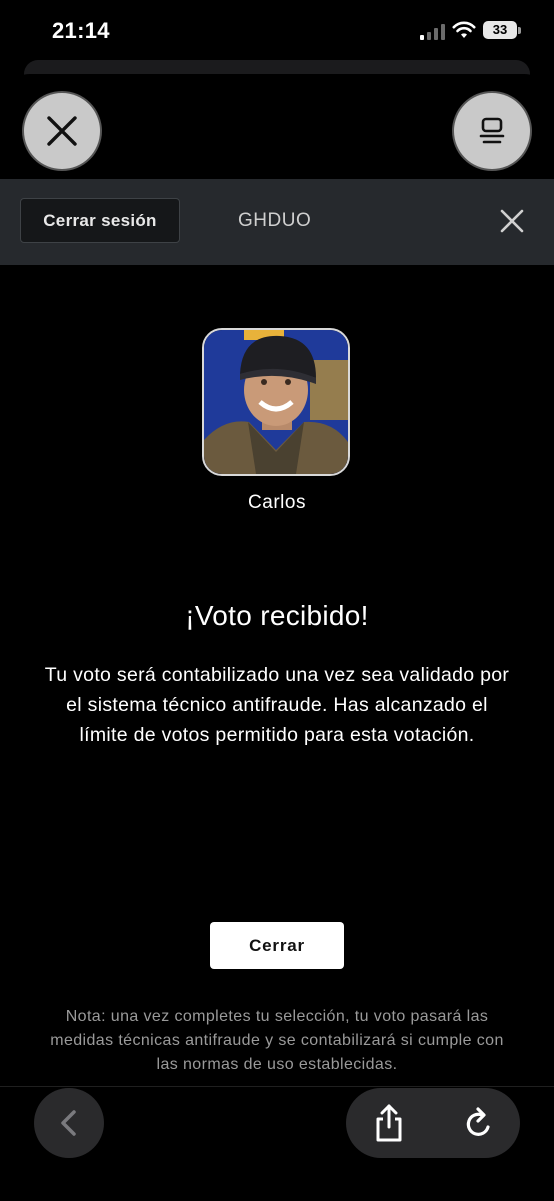 Image resolution: width=554 pixels, height=1201 pixels. What do you see at coordinates (432, 32) in the screenshot?
I see `cellular-signal-icon` at bounding box center [432, 32].